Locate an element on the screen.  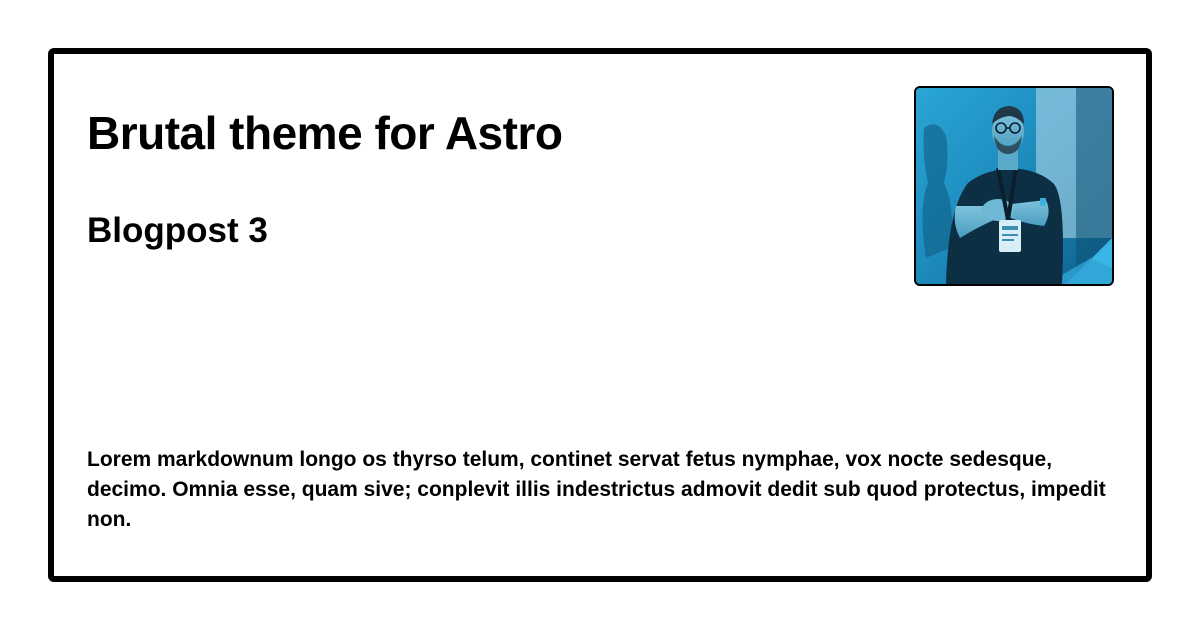
author-photo is located at coordinates (1014, 186).